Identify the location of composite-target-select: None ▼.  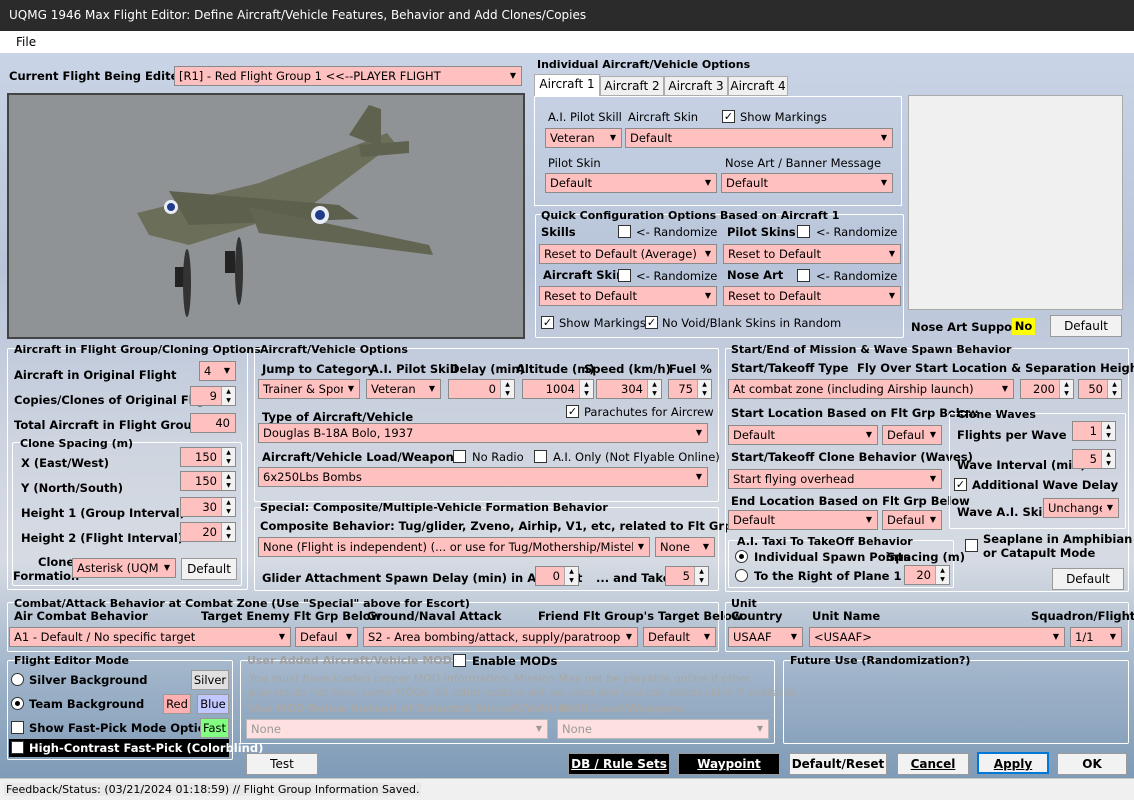
(685, 547).